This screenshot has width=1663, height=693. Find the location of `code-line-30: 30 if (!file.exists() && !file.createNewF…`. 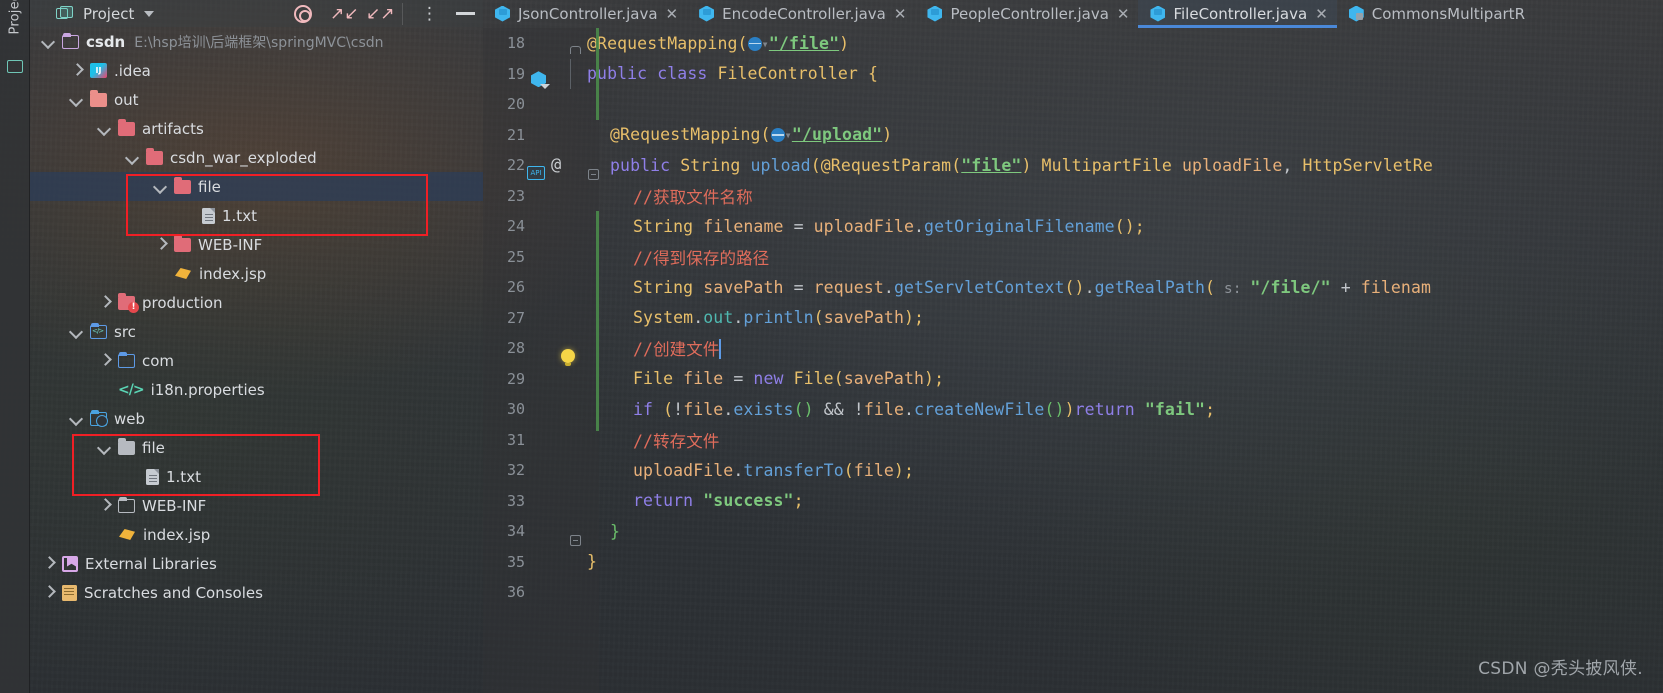

code-line-30: 30 if (!file.exists() && !file.createNewF… is located at coordinates (1073, 409).